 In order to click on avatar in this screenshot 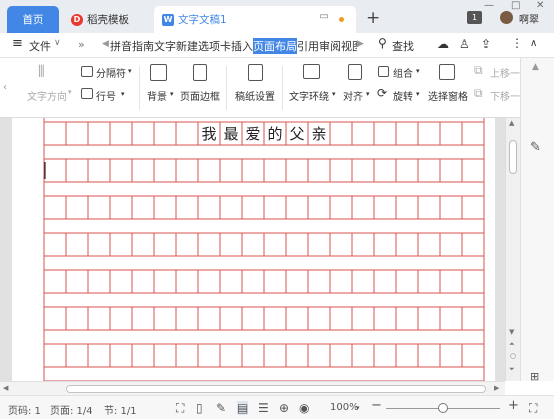, I will do `click(506, 17)`.